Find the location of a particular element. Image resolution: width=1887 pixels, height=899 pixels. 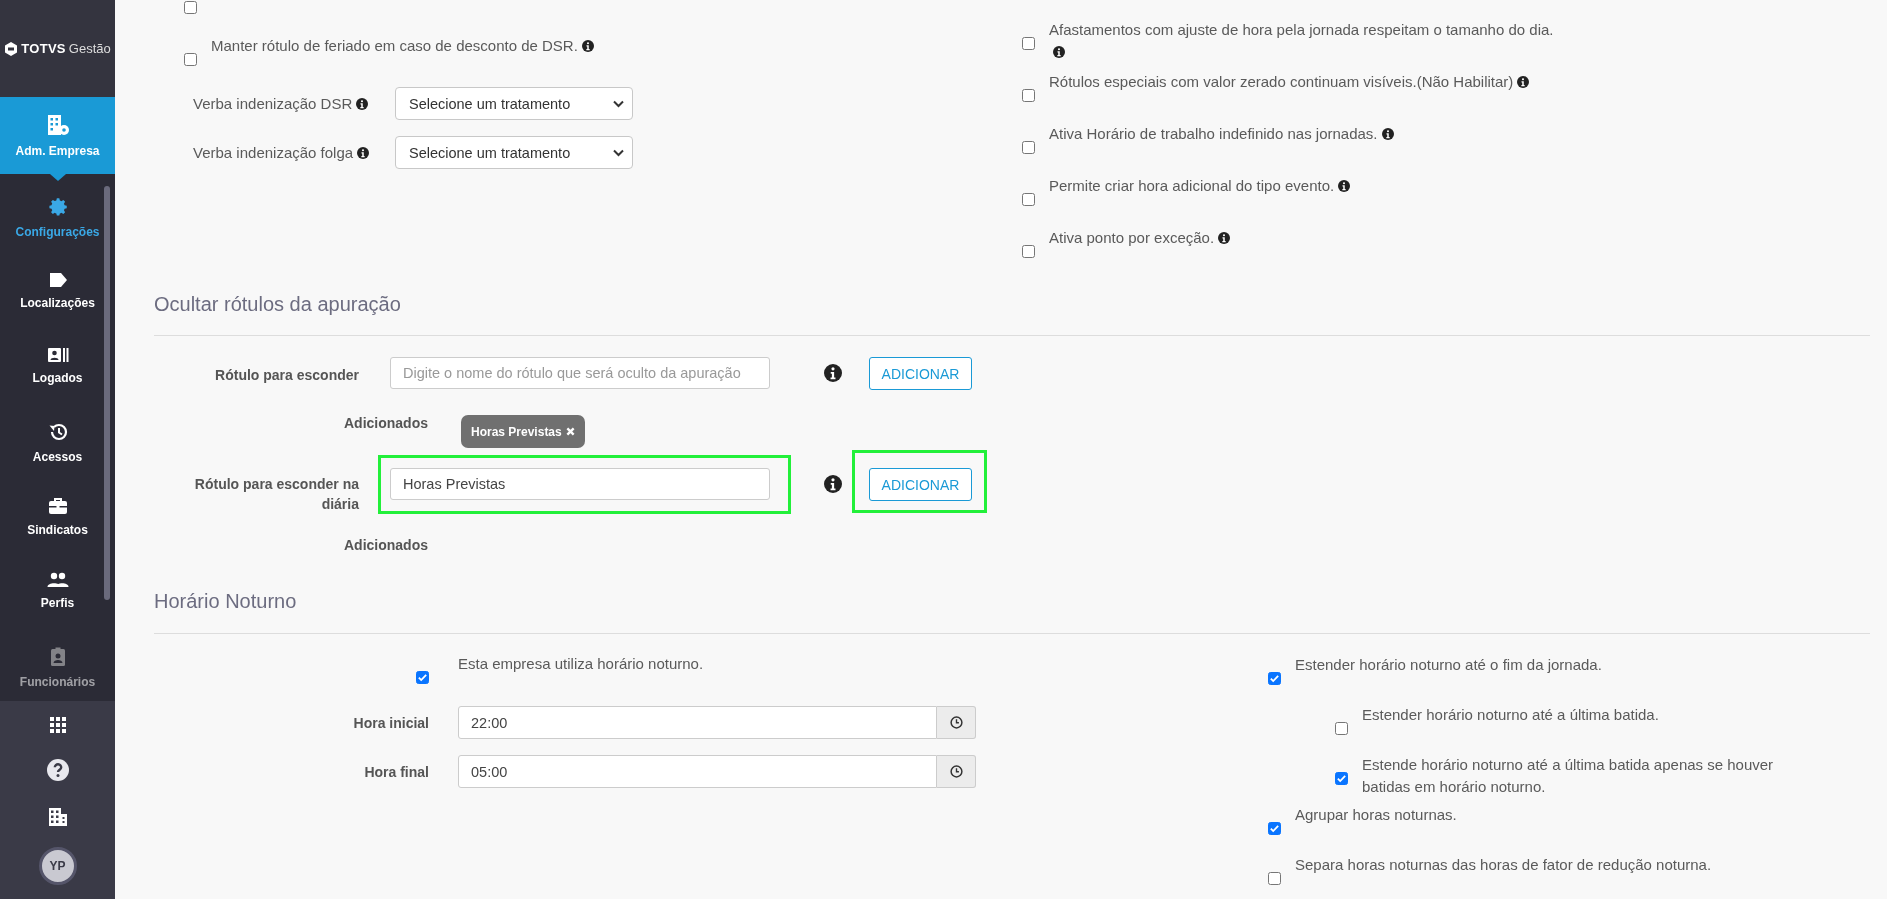

scrollbar-thumb is located at coordinates (107, 393).